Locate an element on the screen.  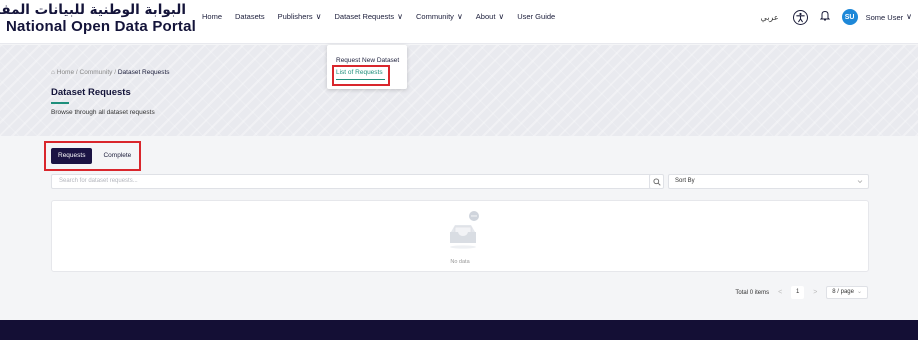
nav-about: About ∨ is located at coordinates (490, 16).